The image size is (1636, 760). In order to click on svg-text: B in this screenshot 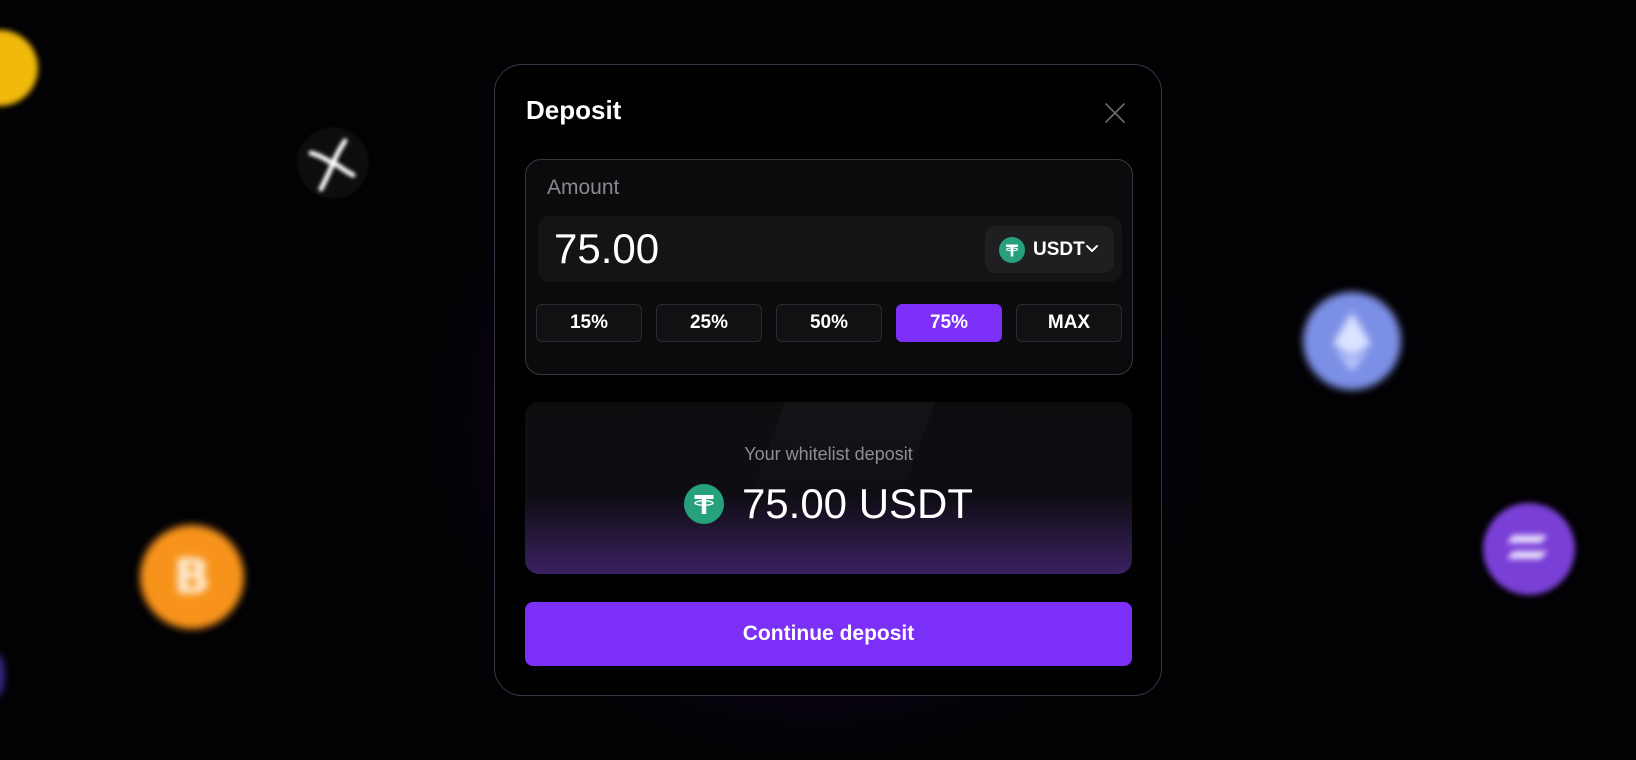, I will do `click(192, 577)`.